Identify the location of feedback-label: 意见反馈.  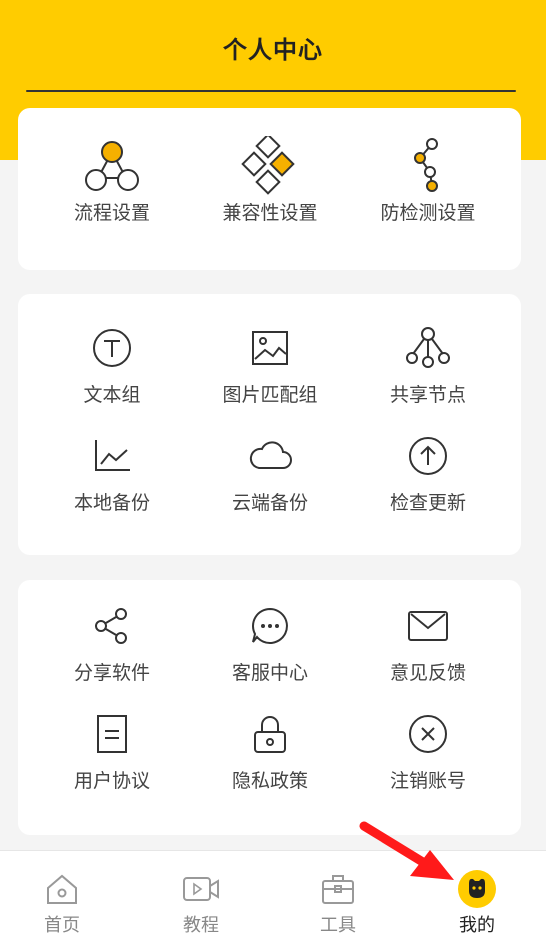
(427, 673).